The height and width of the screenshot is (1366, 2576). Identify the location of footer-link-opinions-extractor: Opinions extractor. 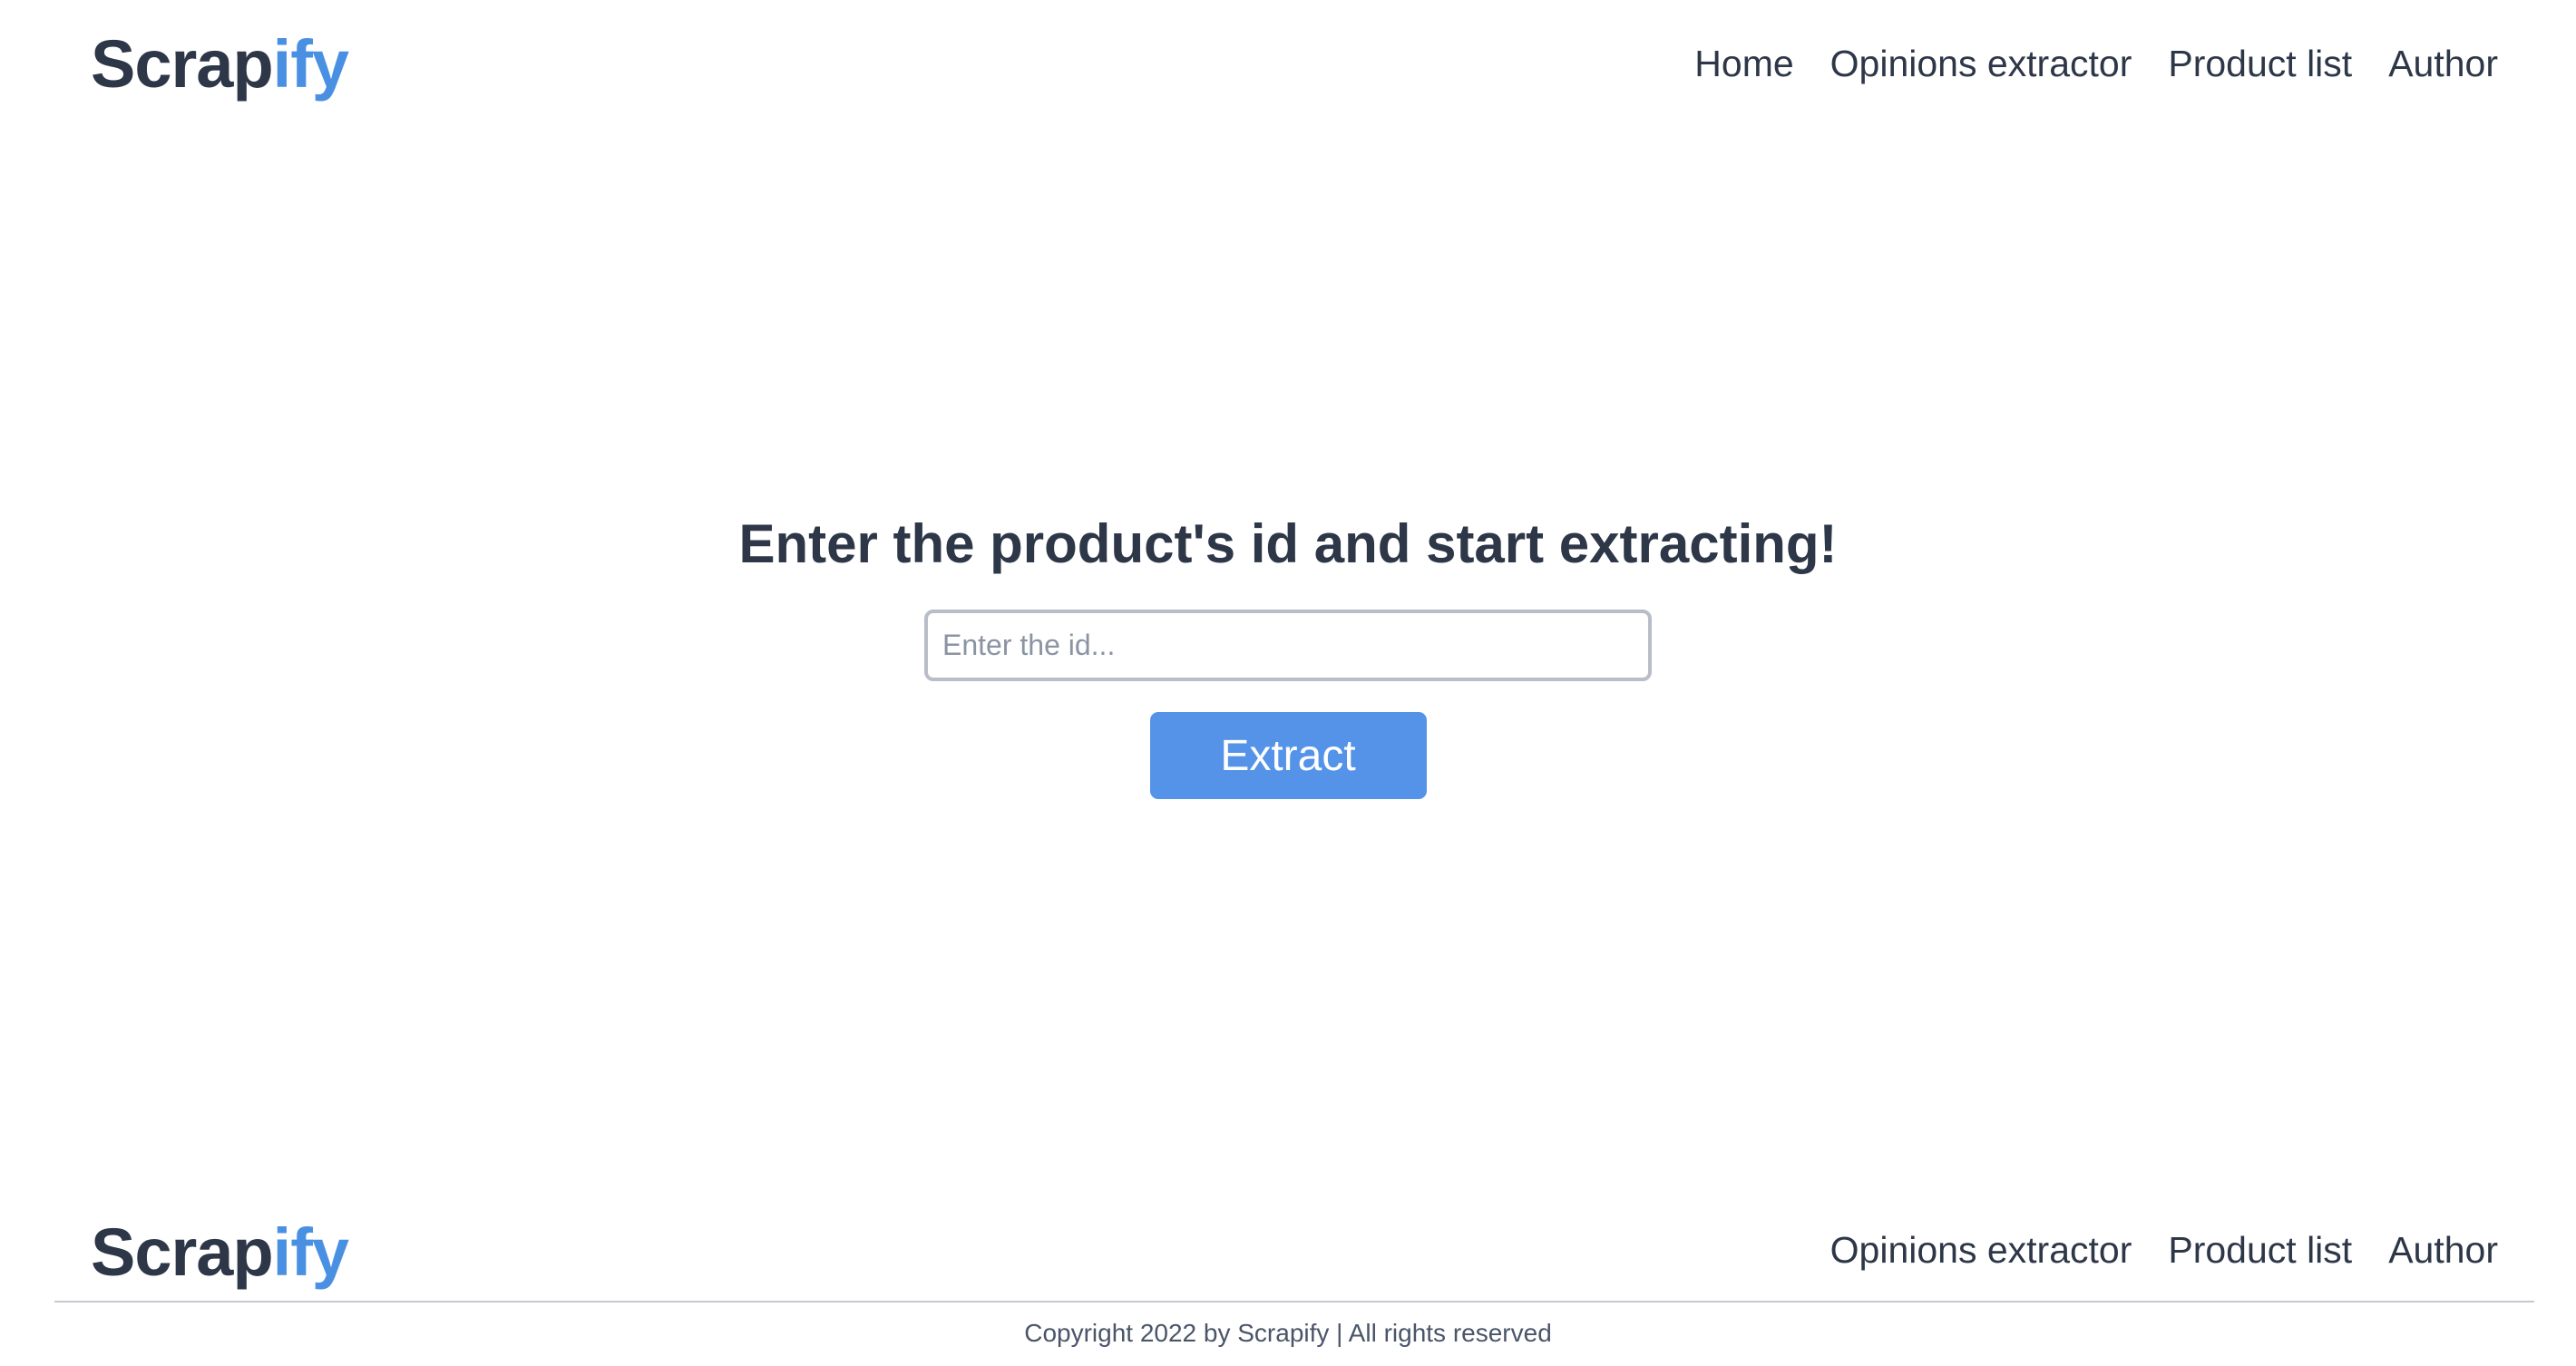
(1981, 1250).